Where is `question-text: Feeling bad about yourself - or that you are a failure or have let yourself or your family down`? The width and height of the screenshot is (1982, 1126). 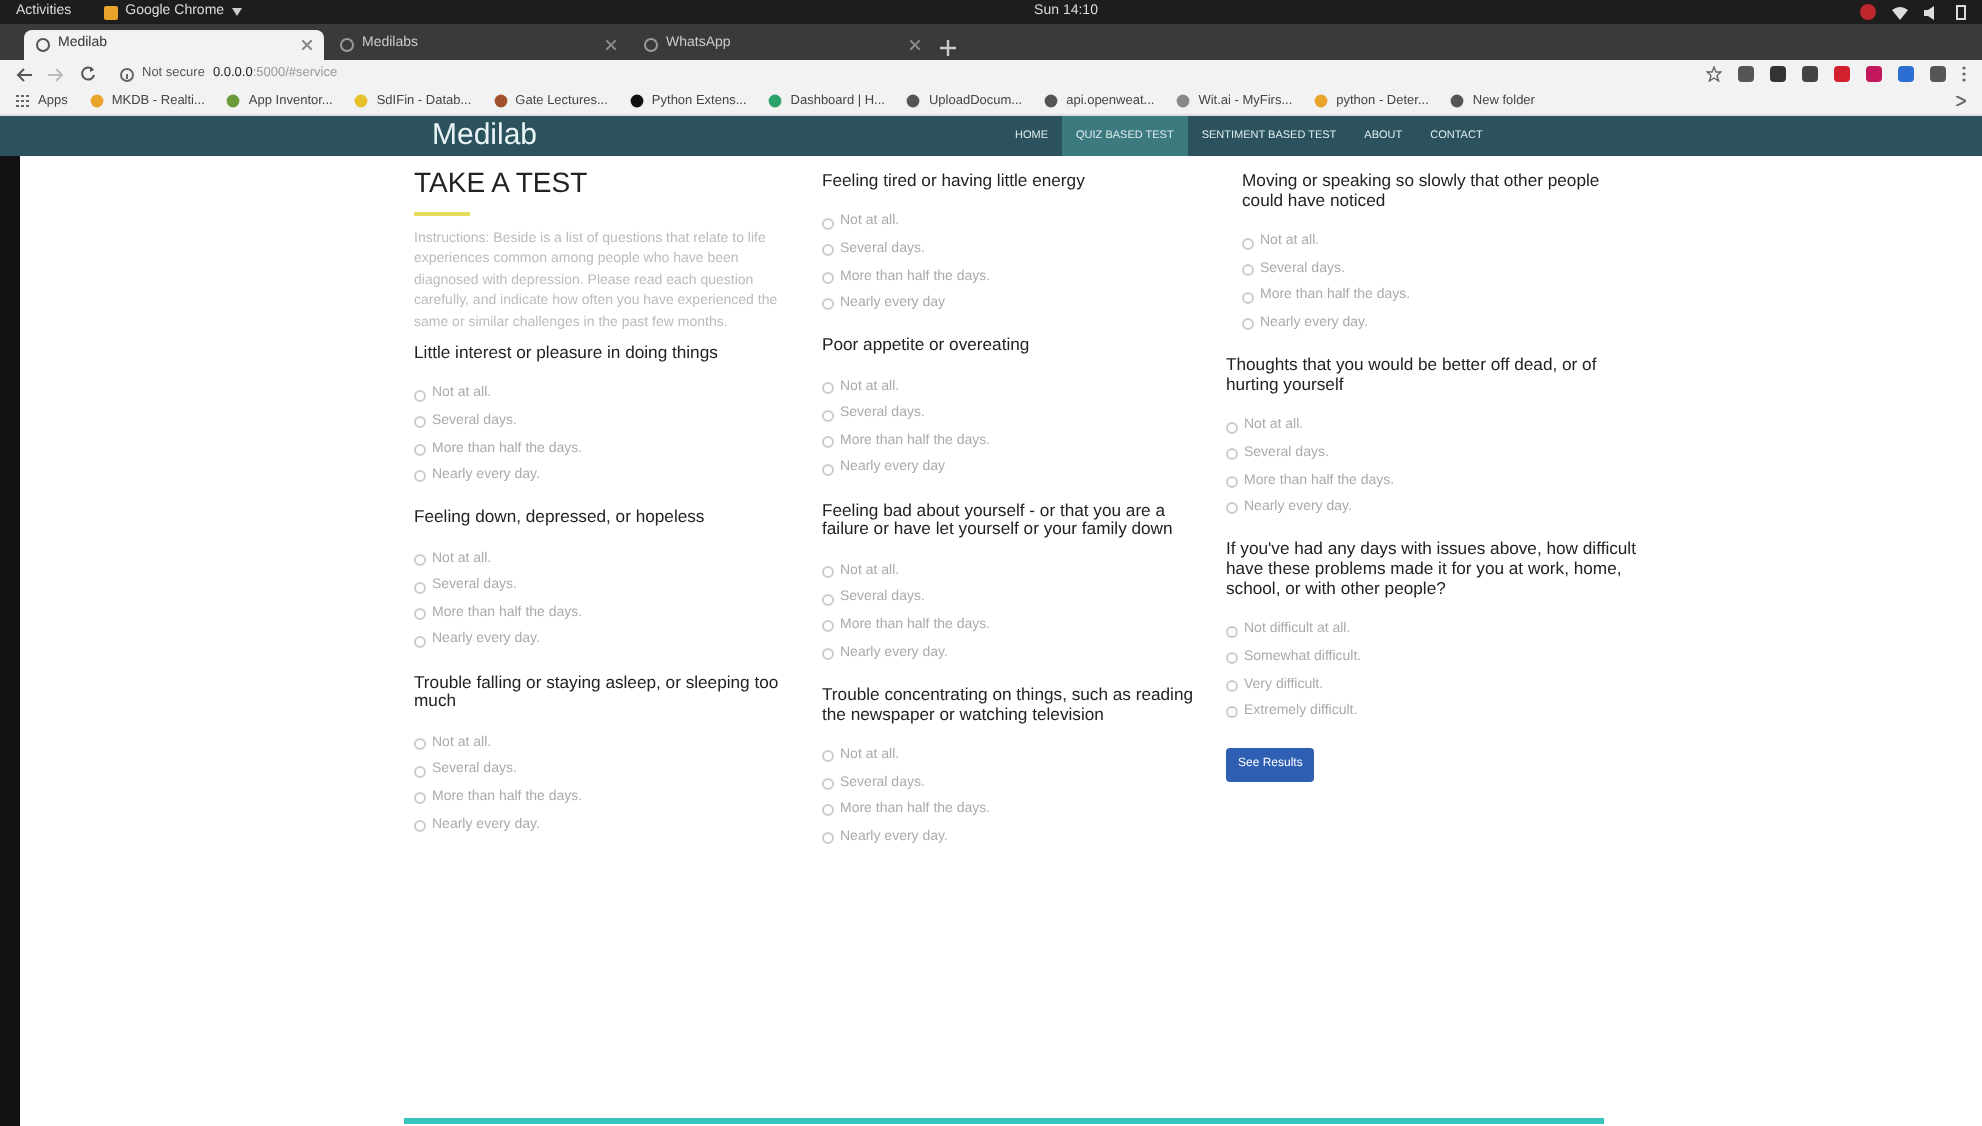
question-text: Feeling bad about yourself - or that you are a failure or have let yourself or your family down is located at coordinates (998, 521).